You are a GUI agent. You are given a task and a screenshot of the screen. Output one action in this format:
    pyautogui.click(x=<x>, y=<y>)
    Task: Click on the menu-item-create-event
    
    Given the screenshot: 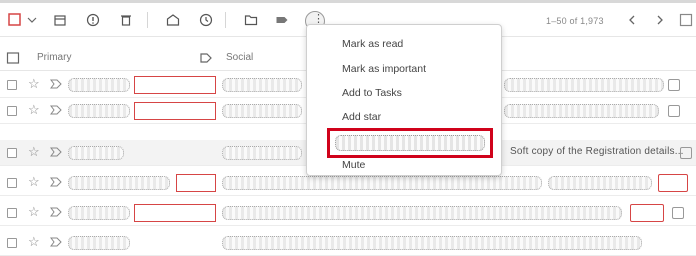 What is the action you would take?
    pyautogui.click(x=410, y=143)
    